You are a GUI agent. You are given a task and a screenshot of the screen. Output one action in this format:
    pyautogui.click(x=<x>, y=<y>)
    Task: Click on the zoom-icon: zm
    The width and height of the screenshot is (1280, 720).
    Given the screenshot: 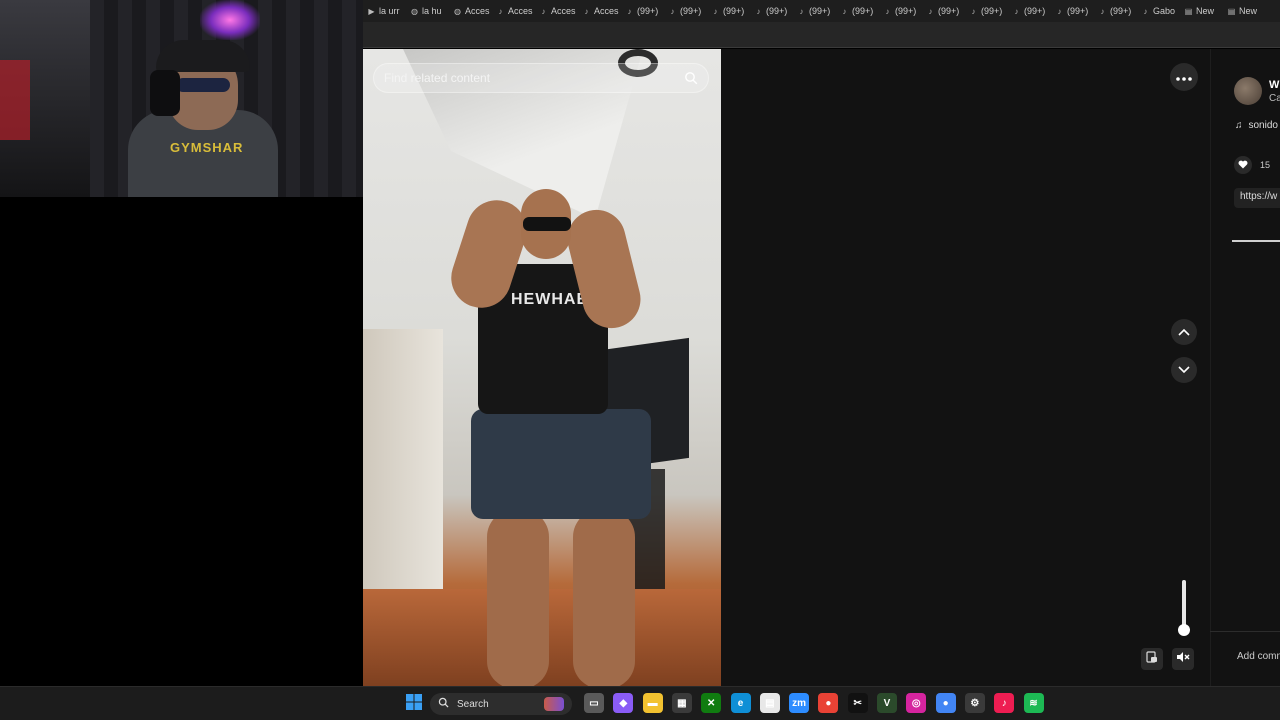 What is the action you would take?
    pyautogui.click(x=799, y=703)
    